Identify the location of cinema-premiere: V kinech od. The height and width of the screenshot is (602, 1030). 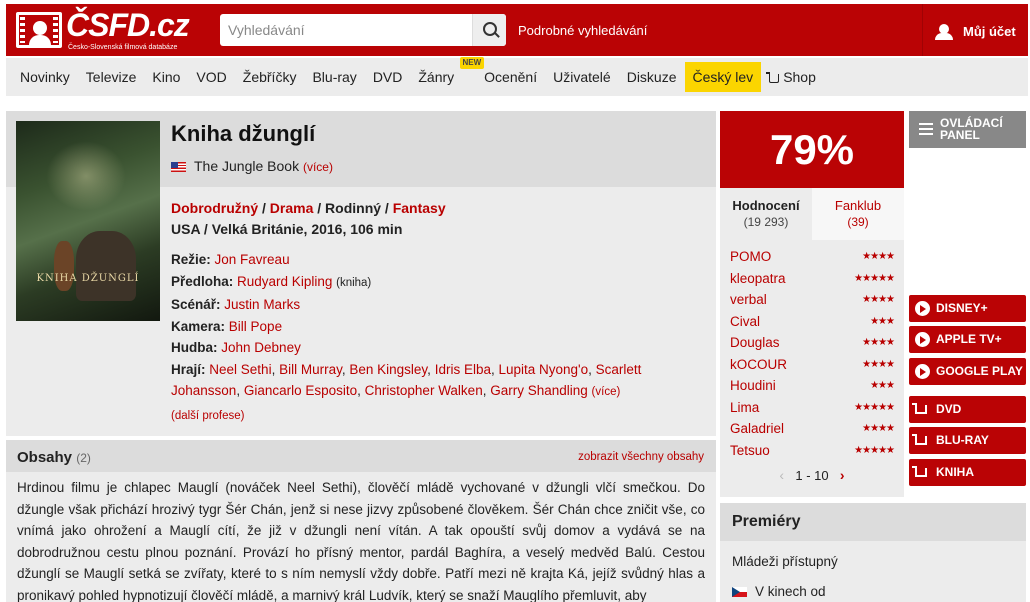
(779, 591).